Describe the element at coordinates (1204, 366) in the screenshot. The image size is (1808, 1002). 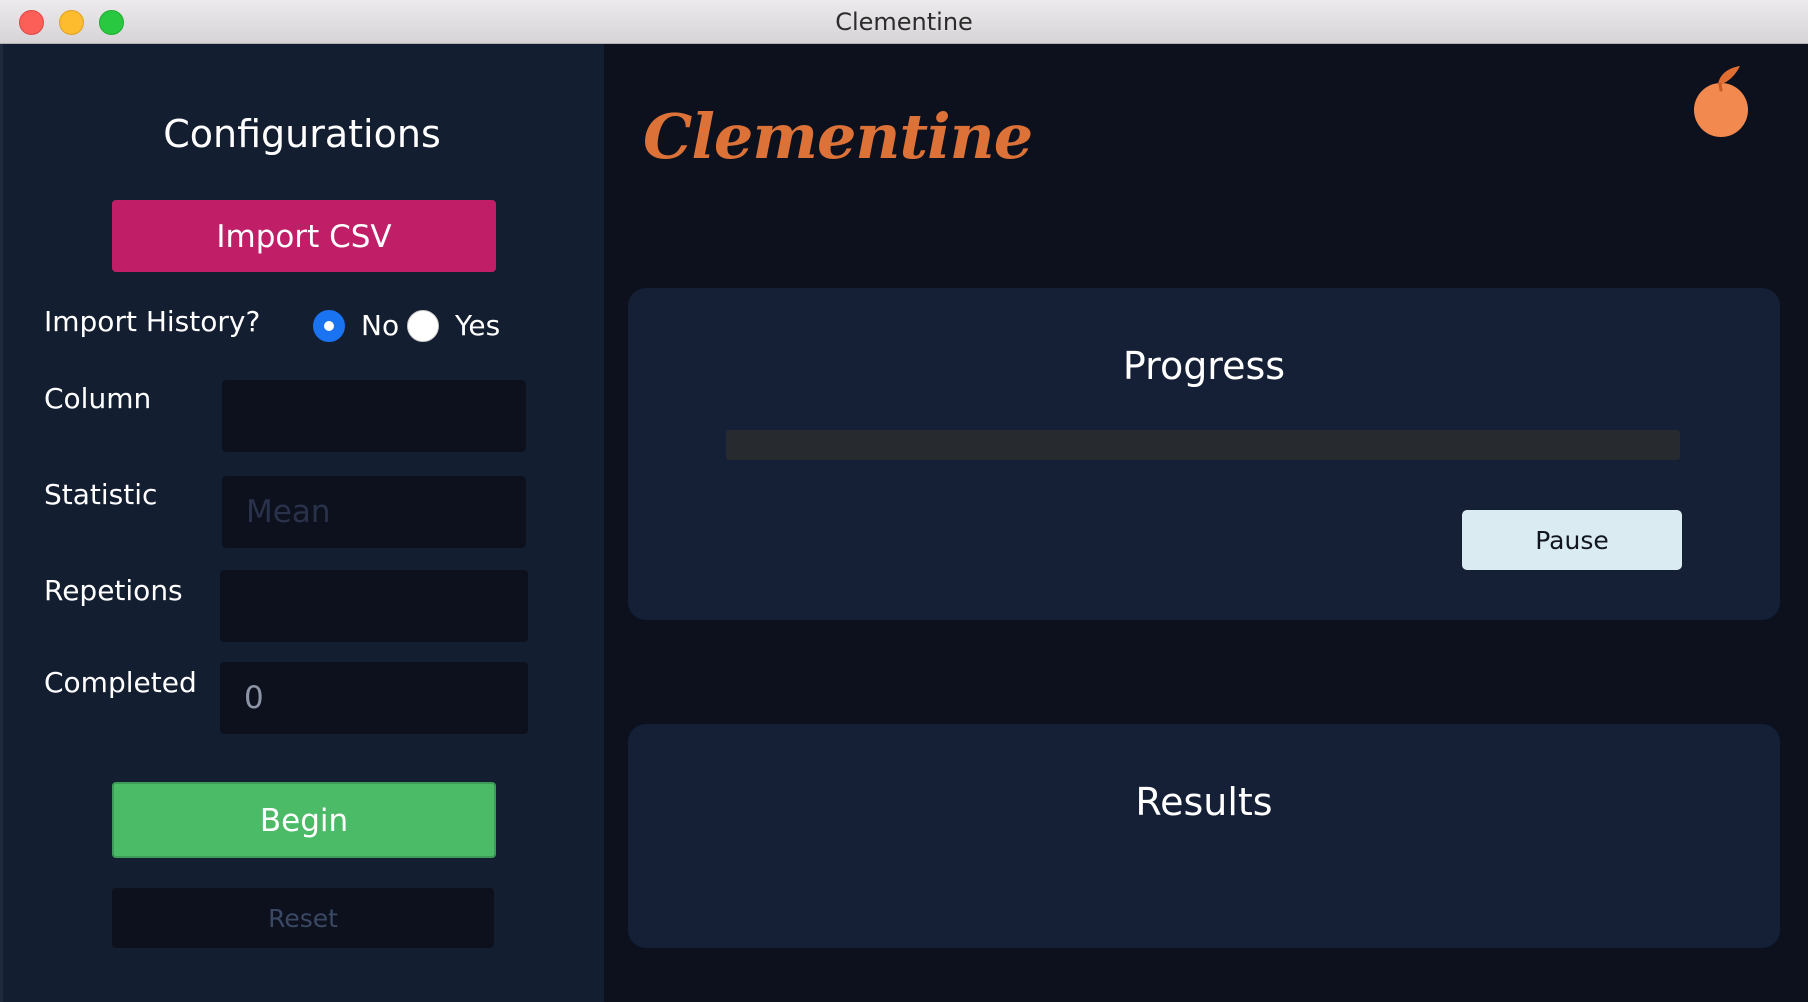
I see `progress-title: Progress` at that location.